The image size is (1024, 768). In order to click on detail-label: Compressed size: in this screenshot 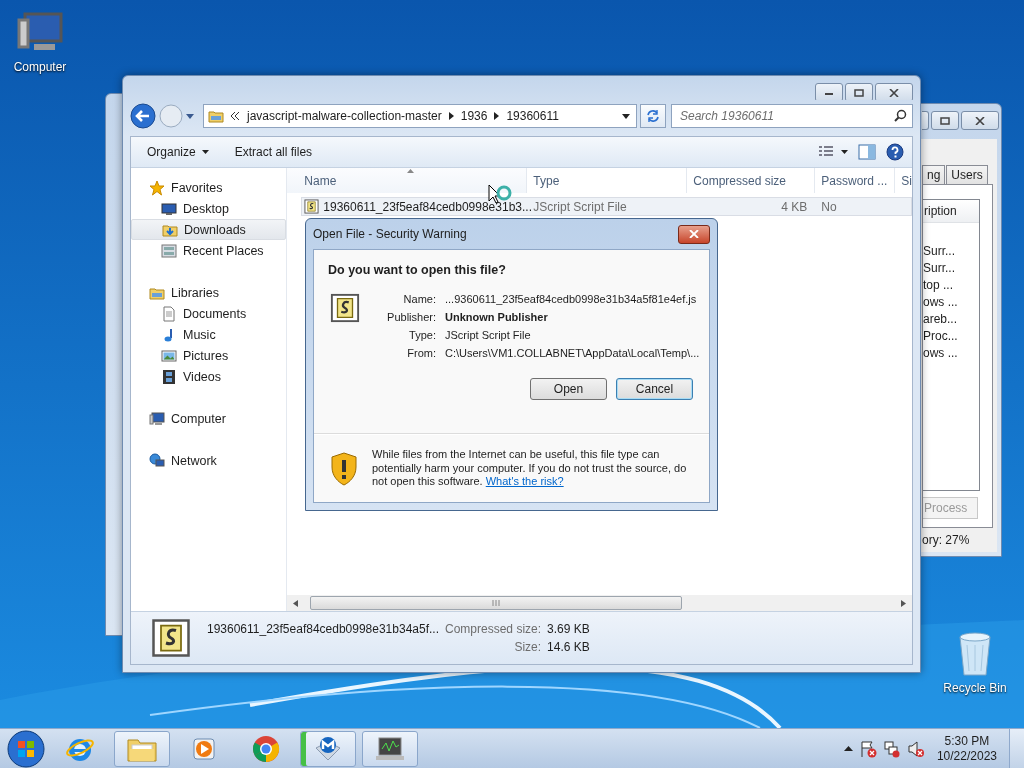, I will do `click(493, 629)`.